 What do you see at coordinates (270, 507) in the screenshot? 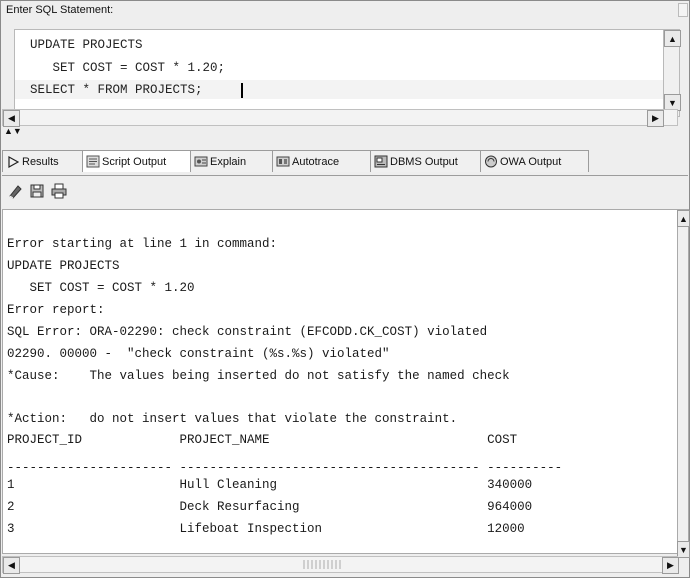
I see `result-row: 2 Deck Resurfacing 964000` at bounding box center [270, 507].